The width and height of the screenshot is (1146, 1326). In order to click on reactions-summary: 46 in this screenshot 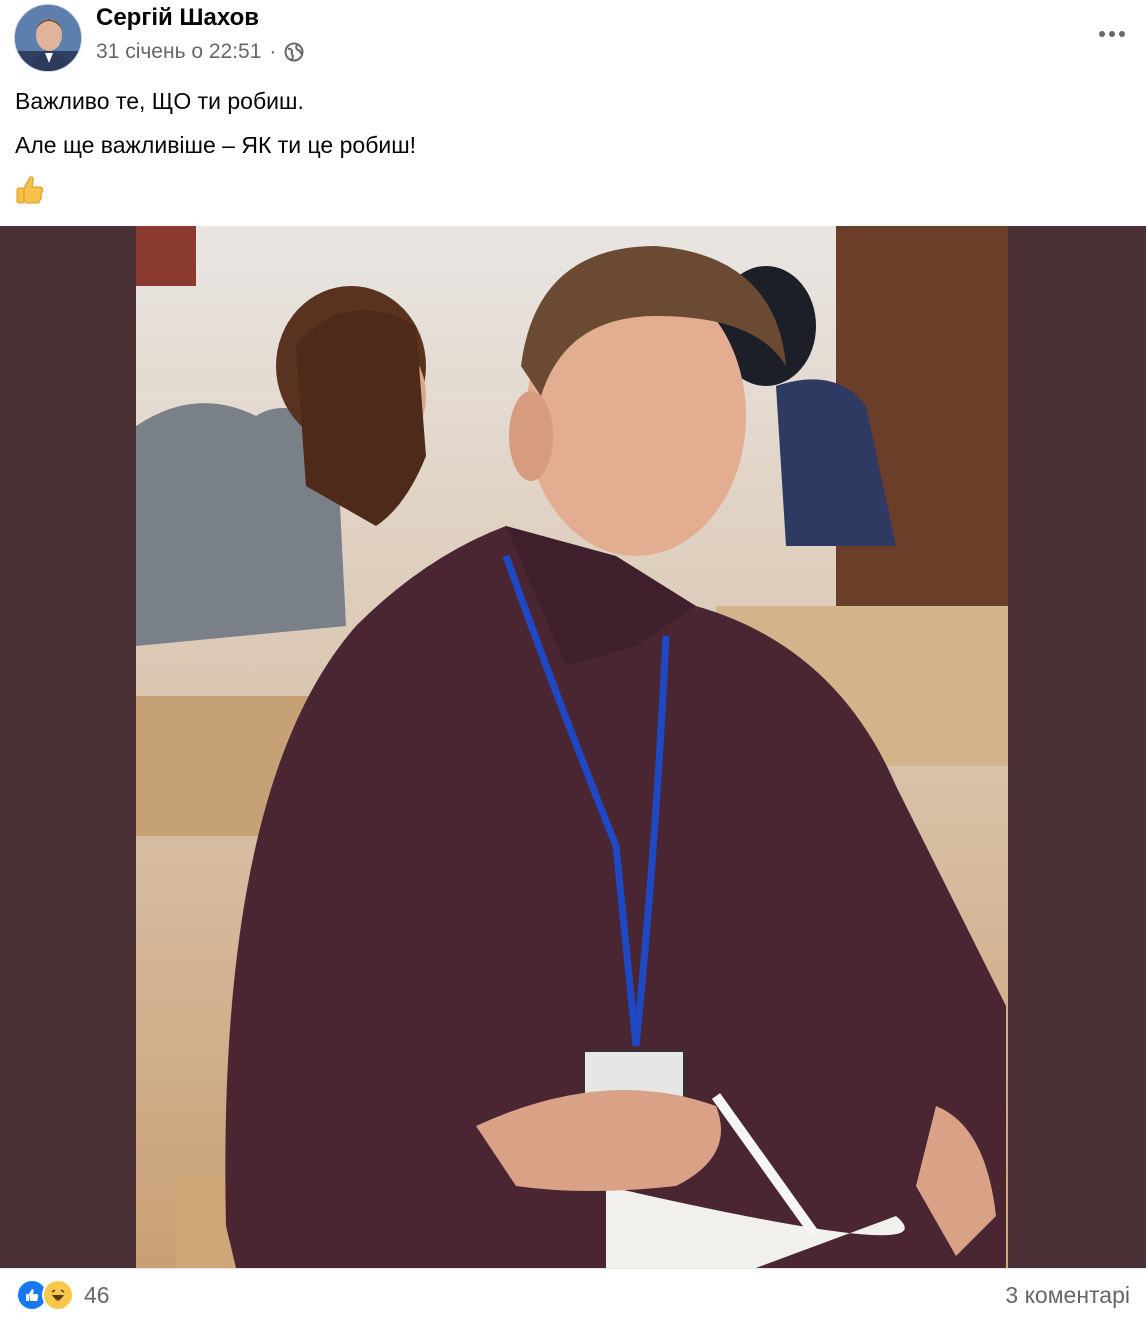, I will do `click(63, 1295)`.